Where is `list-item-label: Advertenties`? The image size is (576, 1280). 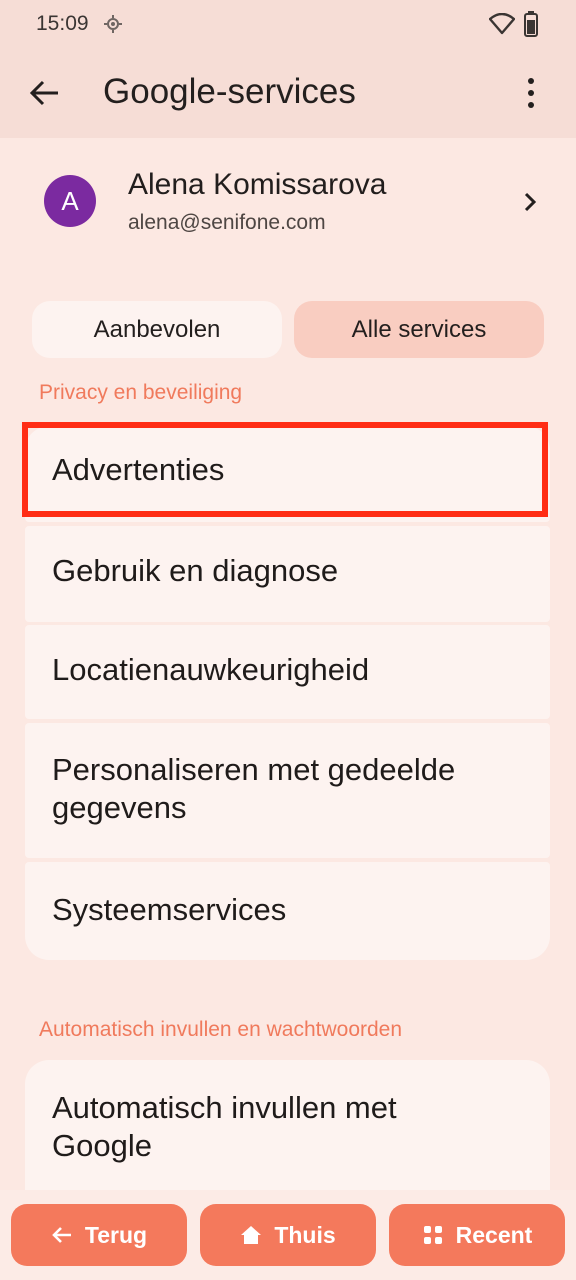 list-item-label: Advertenties is located at coordinates (138, 469).